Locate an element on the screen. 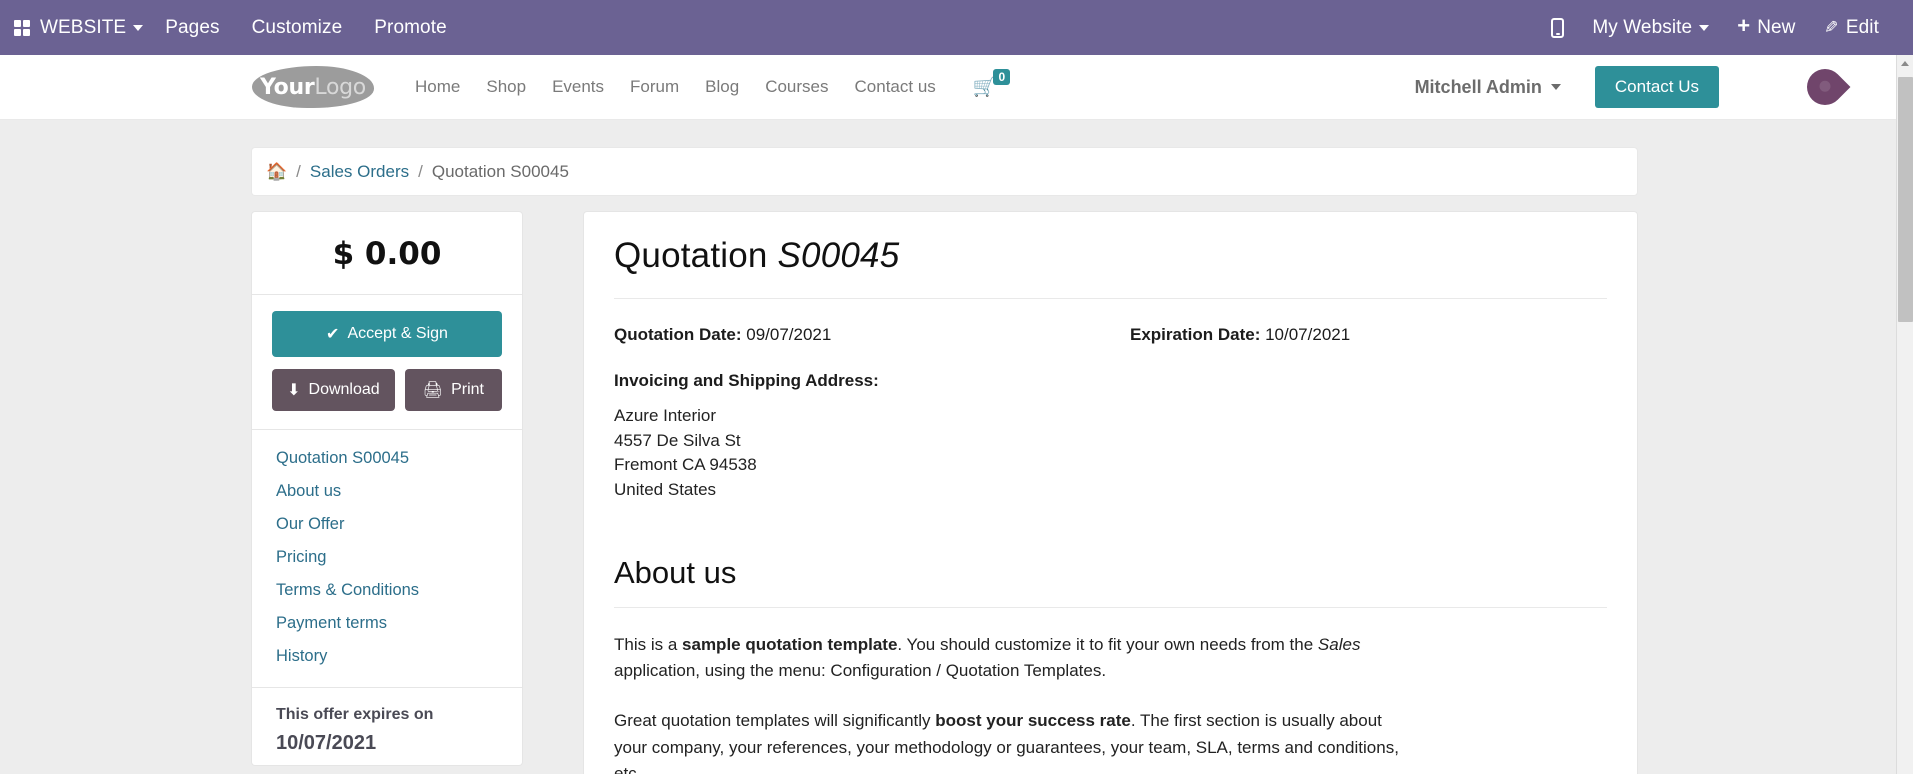 Image resolution: width=1913 pixels, height=774 pixels. apps-grid-icon is located at coordinates (22, 27).